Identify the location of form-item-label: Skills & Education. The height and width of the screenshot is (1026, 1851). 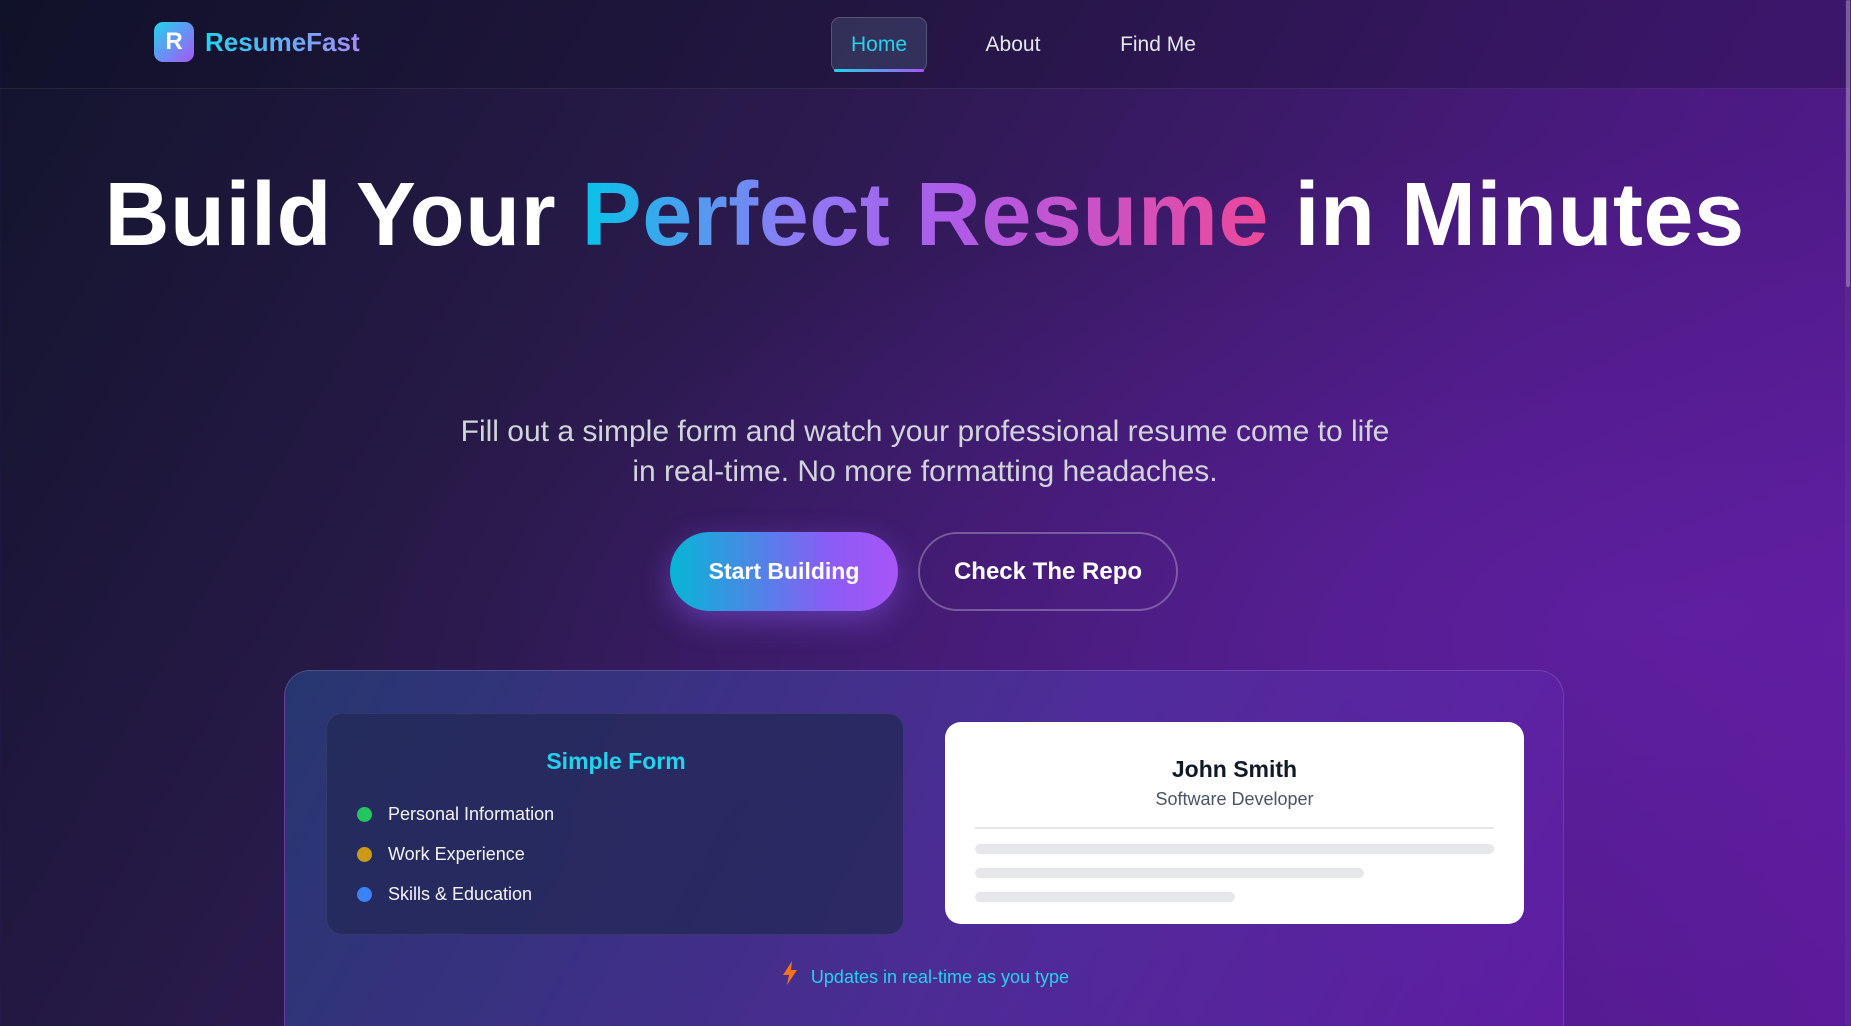
(460, 894).